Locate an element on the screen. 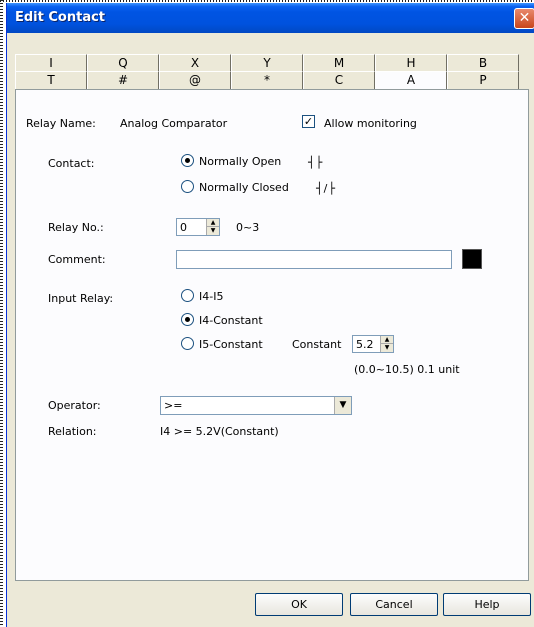  tab-q: Q is located at coordinates (123, 63).